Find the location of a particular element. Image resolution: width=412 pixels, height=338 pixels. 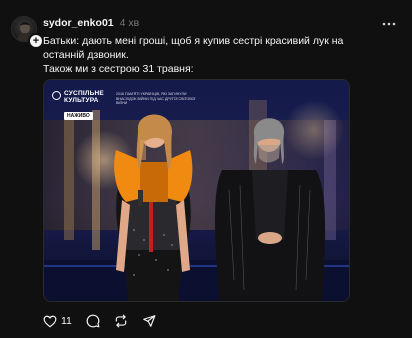

post-header: sydor_enko01 4 хв is located at coordinates (91, 23).